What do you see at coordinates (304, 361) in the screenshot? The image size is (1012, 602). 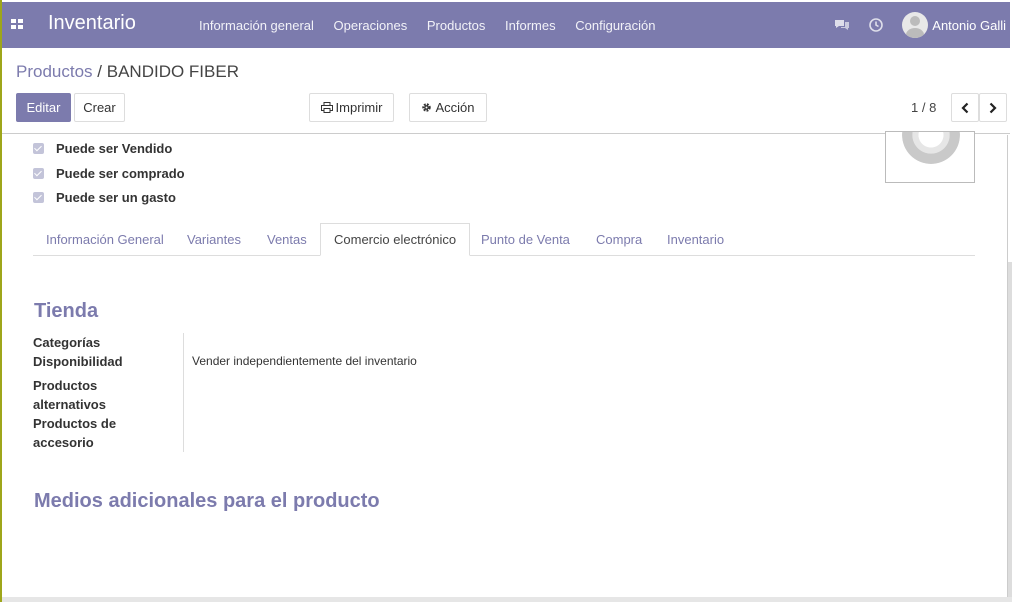 I see `availability-value: Vender independientemente del inventario` at bounding box center [304, 361].